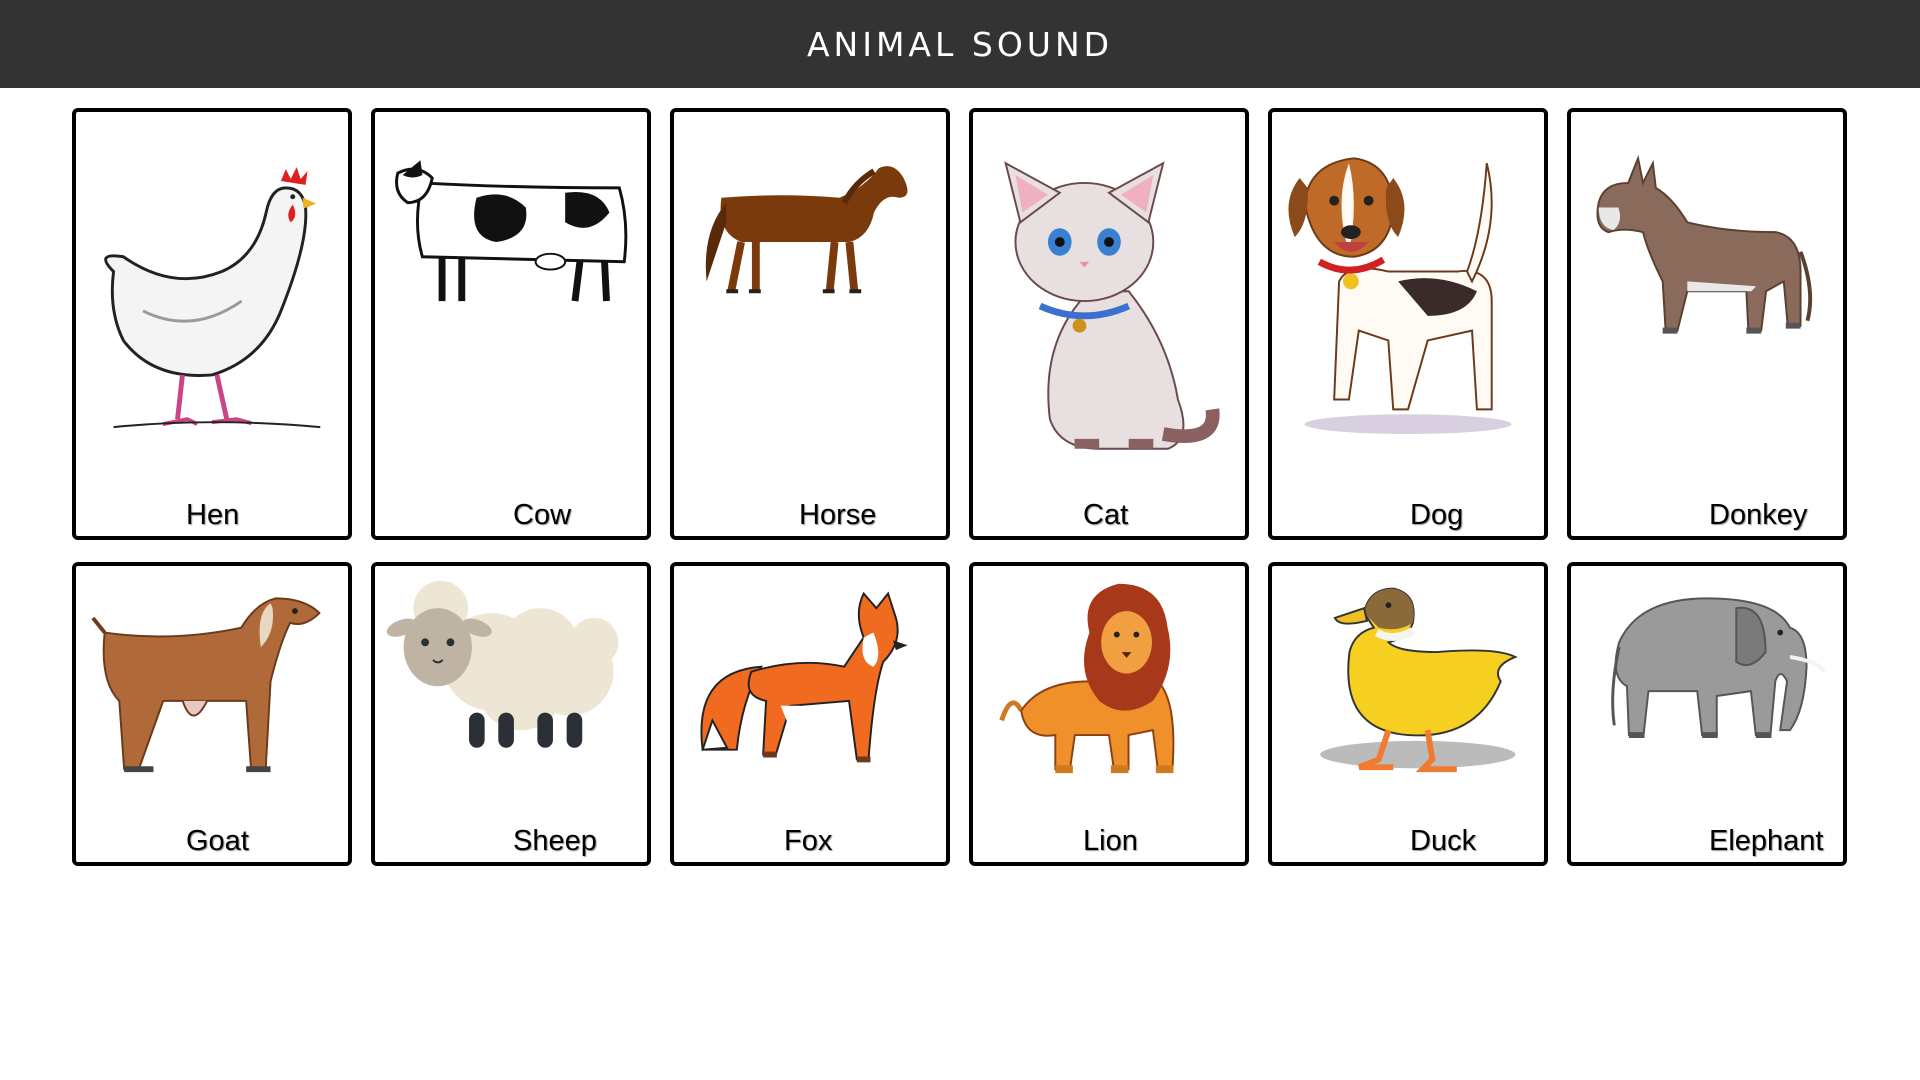  Describe the element at coordinates (1766, 841) in the screenshot. I see `animal-label: Elephant` at that location.